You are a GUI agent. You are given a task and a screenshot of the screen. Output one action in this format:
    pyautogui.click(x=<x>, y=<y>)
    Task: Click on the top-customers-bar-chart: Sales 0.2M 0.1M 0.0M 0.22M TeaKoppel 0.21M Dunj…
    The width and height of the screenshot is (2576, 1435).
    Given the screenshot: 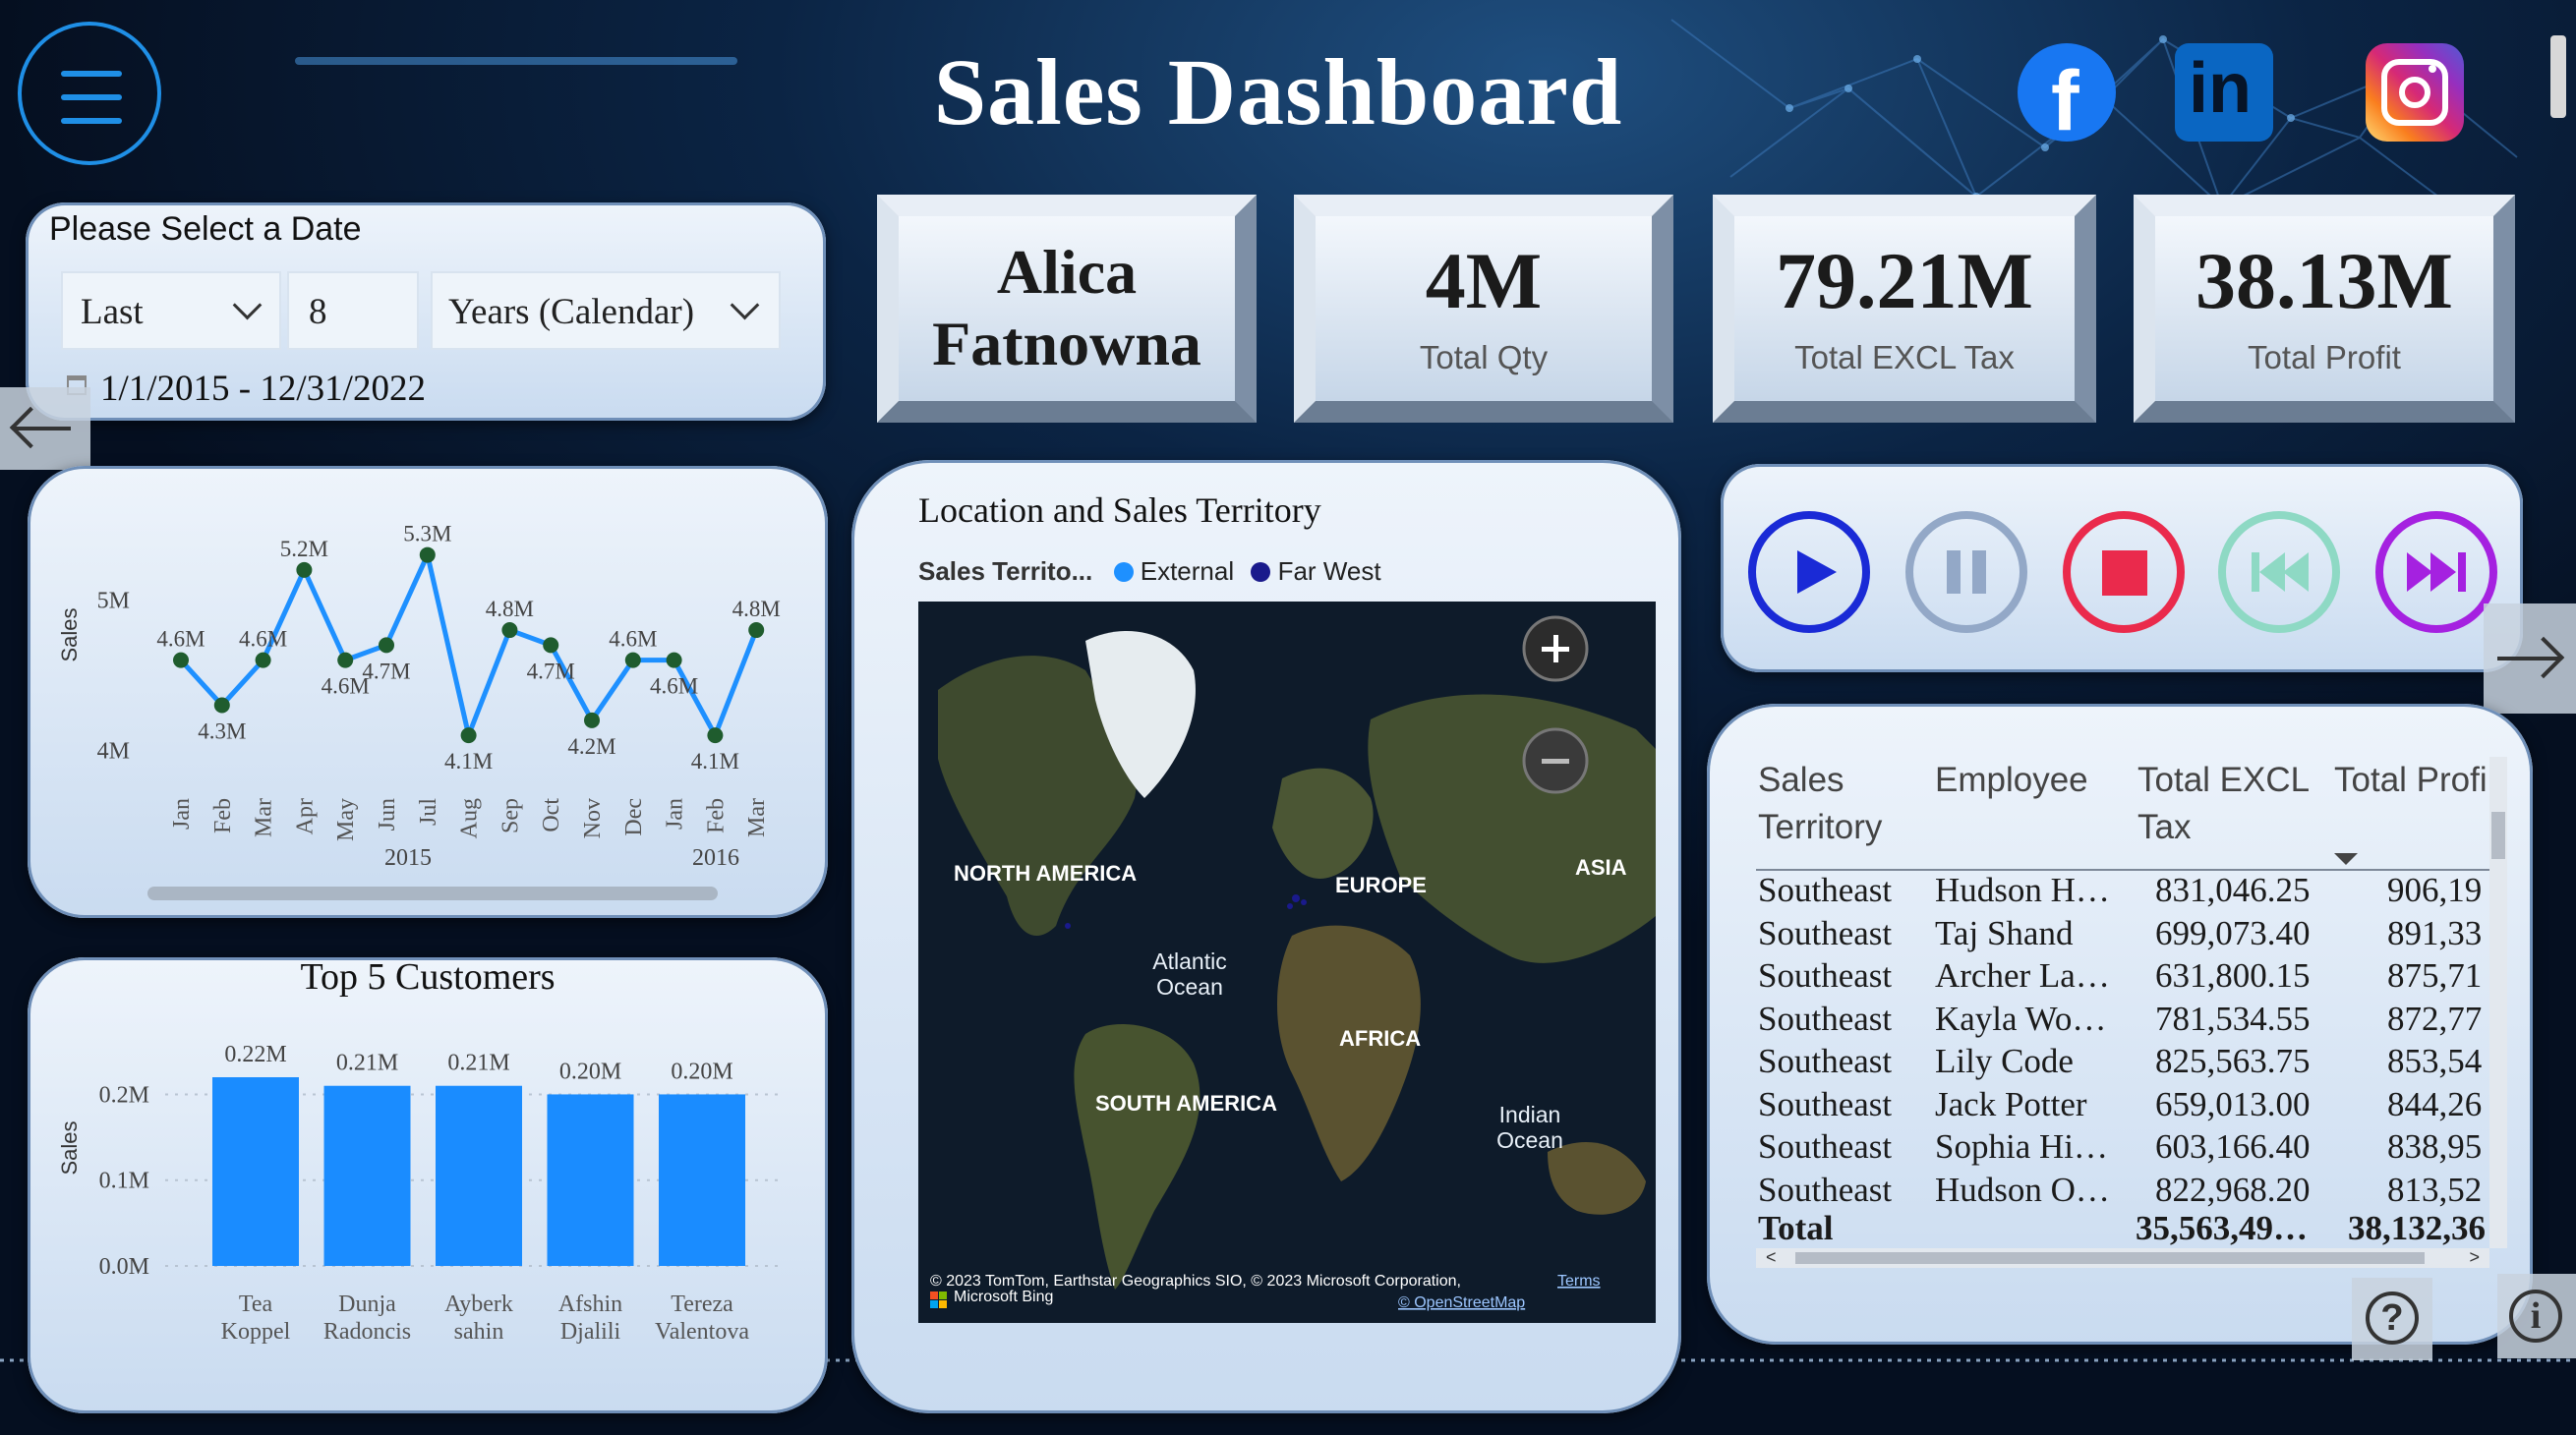 What is the action you would take?
    pyautogui.click(x=421, y=1194)
    